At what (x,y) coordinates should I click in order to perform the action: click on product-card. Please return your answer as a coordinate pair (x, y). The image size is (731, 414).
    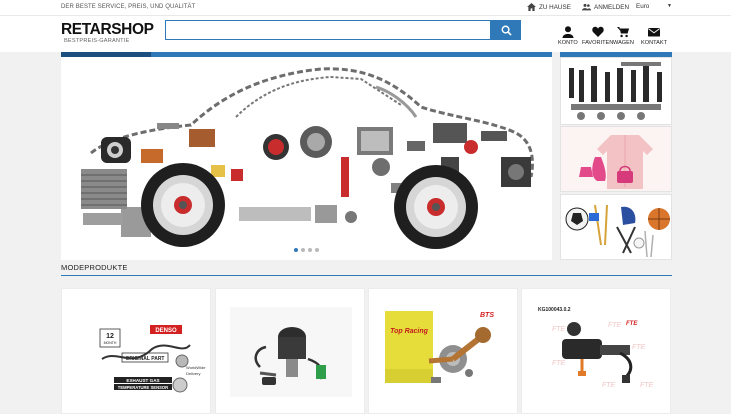
    Looking at the image, I should click on (290, 351).